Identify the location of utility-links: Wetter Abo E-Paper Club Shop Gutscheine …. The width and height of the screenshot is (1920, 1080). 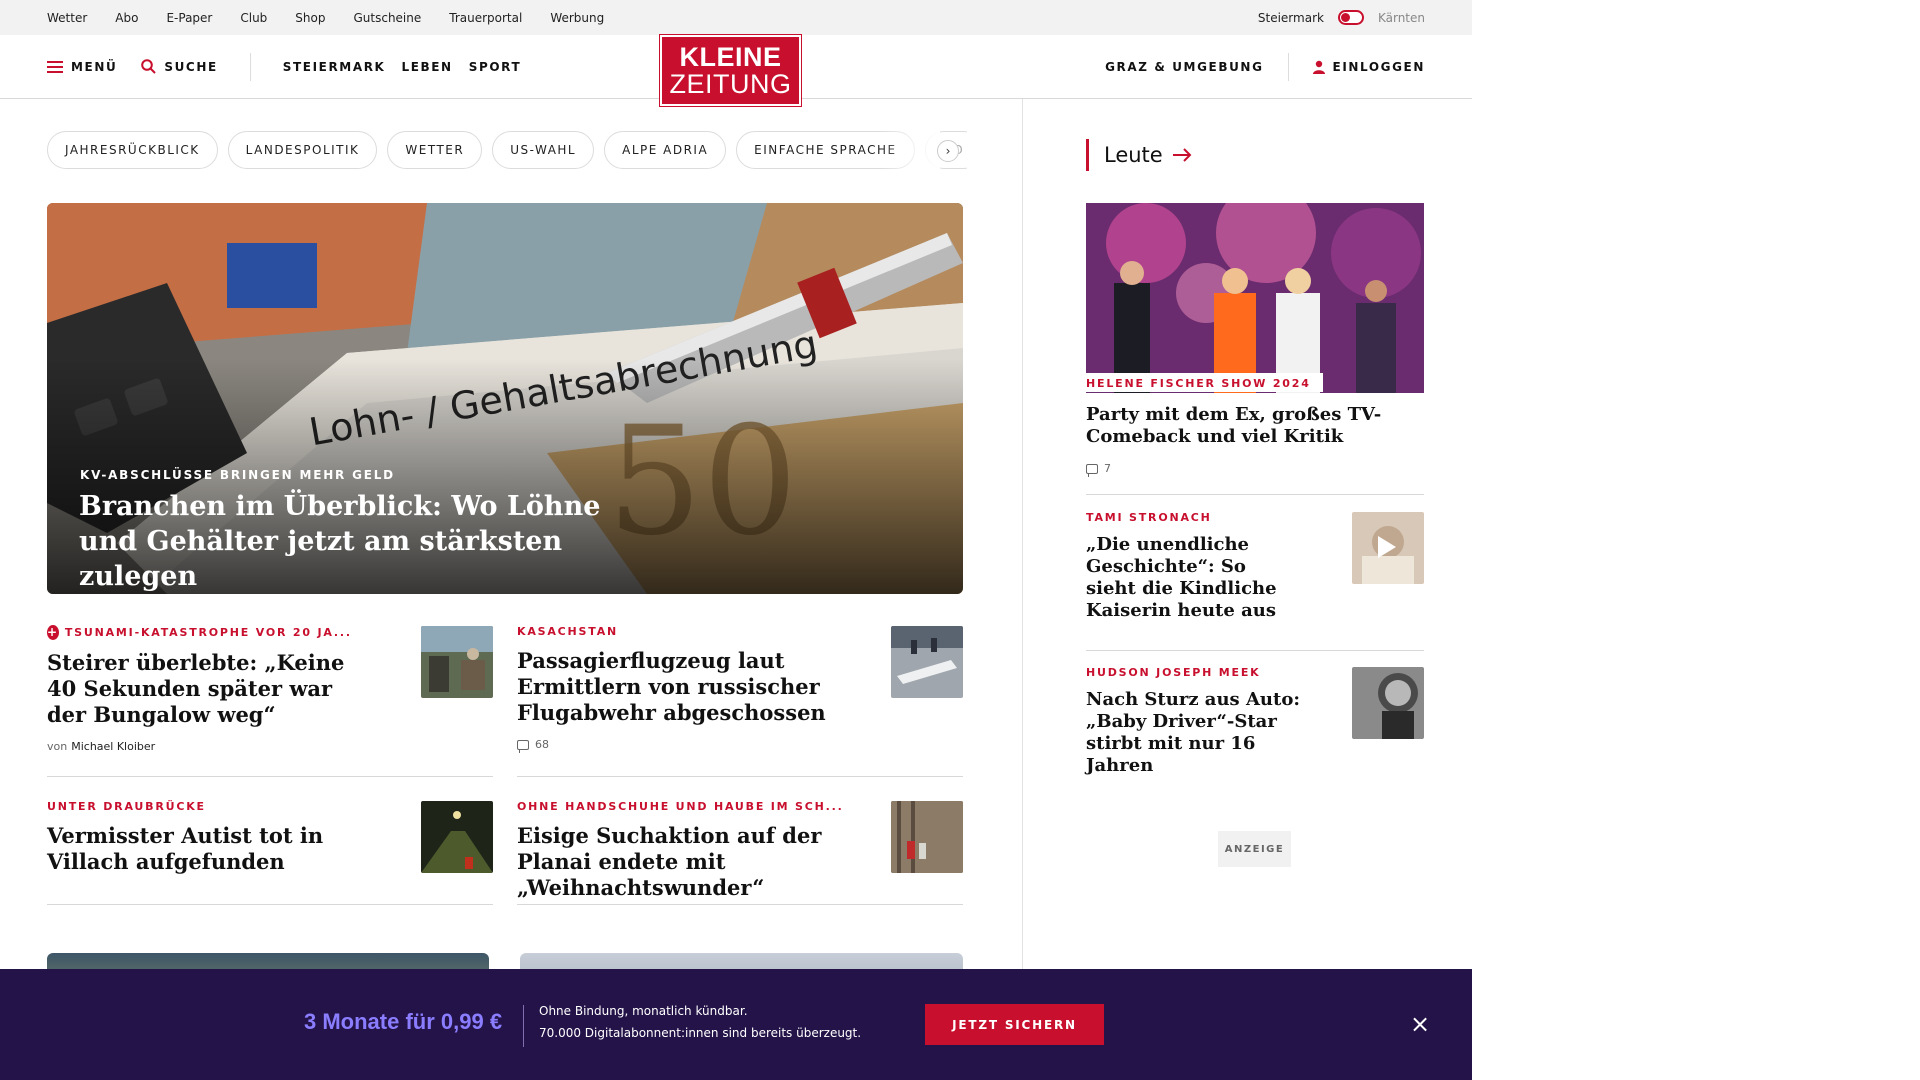
(325, 18).